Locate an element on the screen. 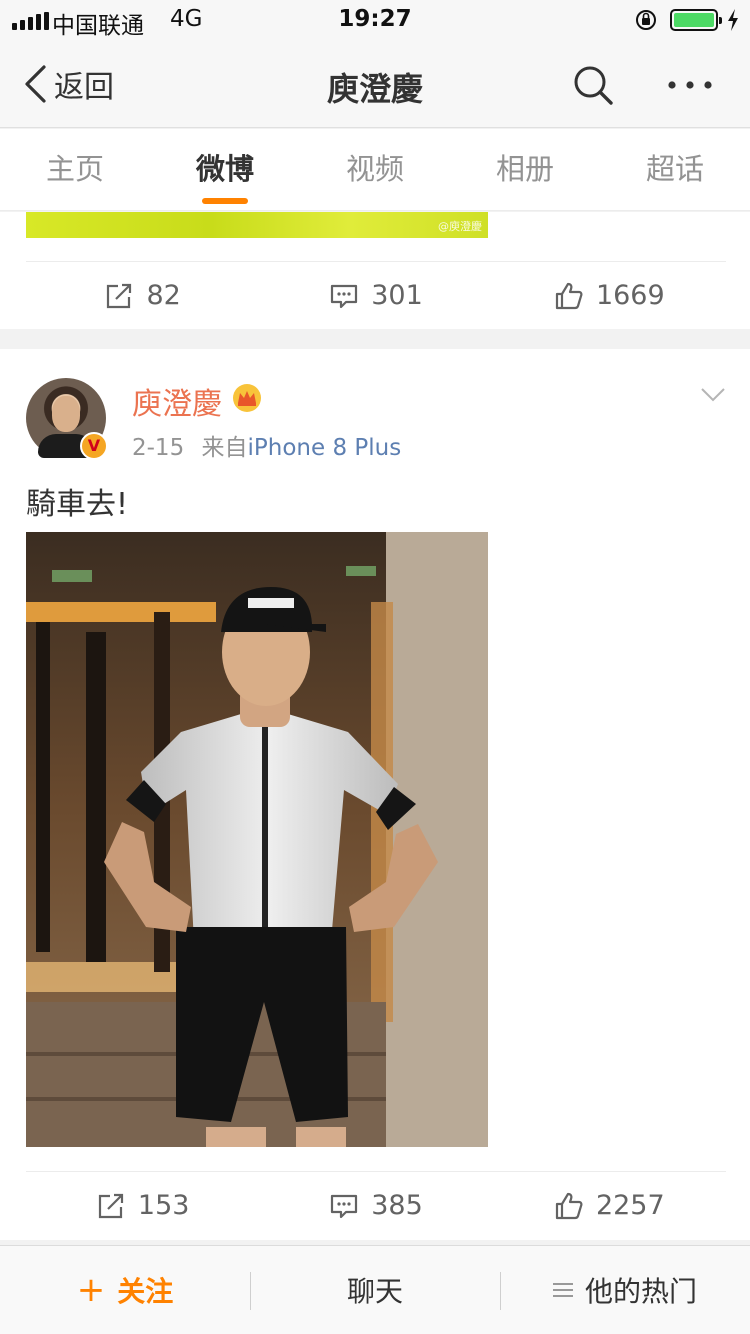 Image resolution: width=750 pixels, height=1334 pixels. like-count: 1669 is located at coordinates (630, 295).